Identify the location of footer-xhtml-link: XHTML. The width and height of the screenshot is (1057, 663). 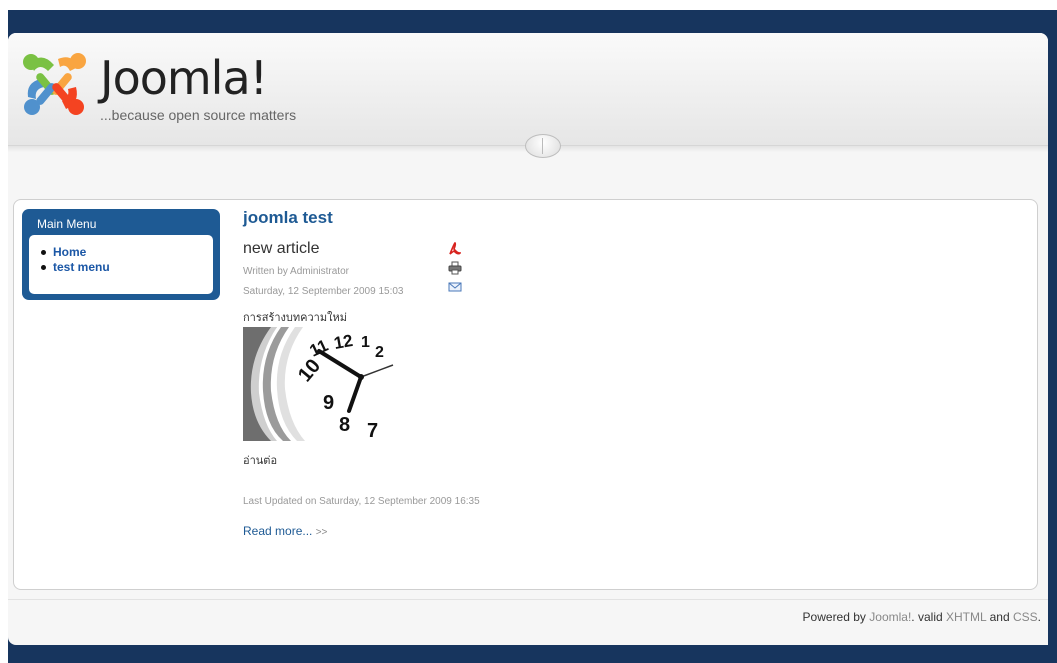
(966, 617).